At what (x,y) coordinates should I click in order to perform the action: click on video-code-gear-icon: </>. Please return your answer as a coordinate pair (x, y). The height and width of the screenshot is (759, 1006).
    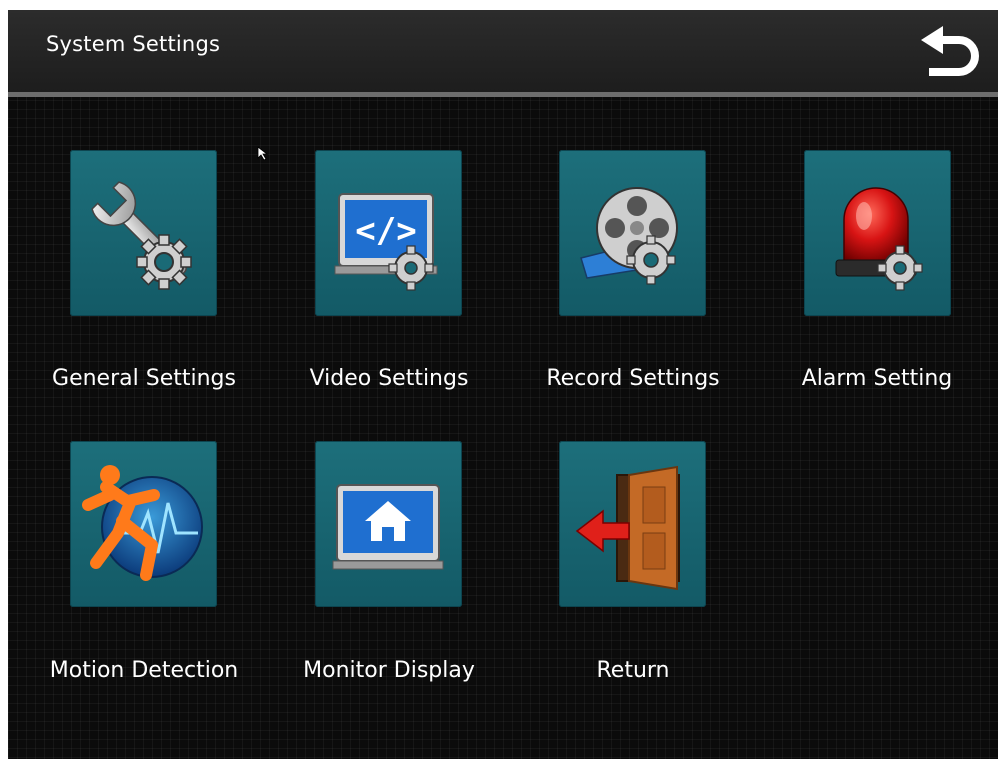
    Looking at the image, I should click on (386, 242).